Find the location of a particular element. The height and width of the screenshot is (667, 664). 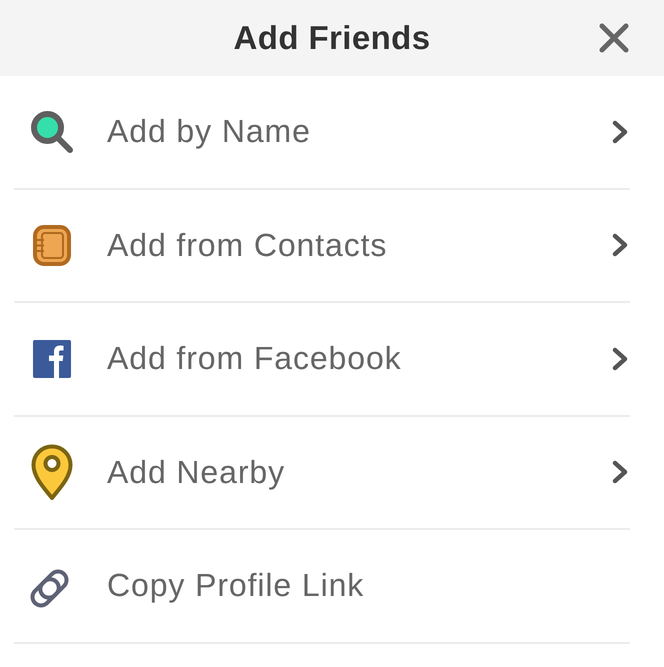

notebook-icon is located at coordinates (52, 245).